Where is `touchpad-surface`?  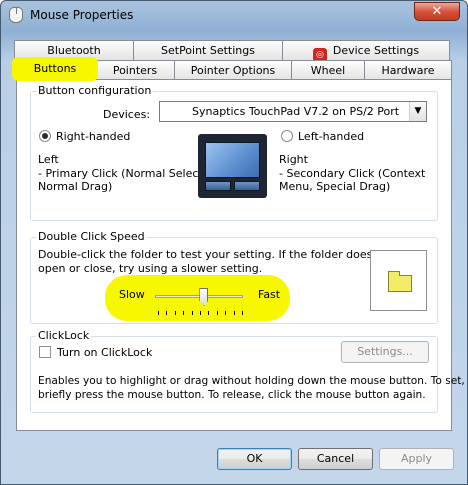 touchpad-surface is located at coordinates (232, 160).